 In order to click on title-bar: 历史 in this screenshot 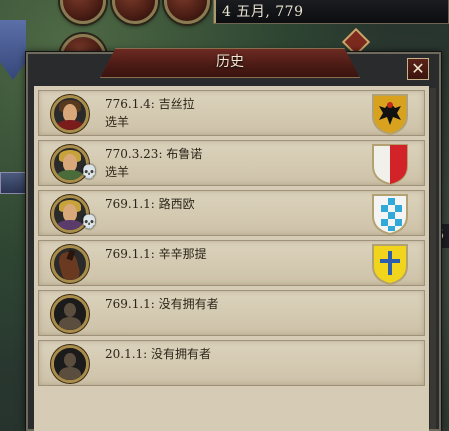, I will do `click(230, 63)`.